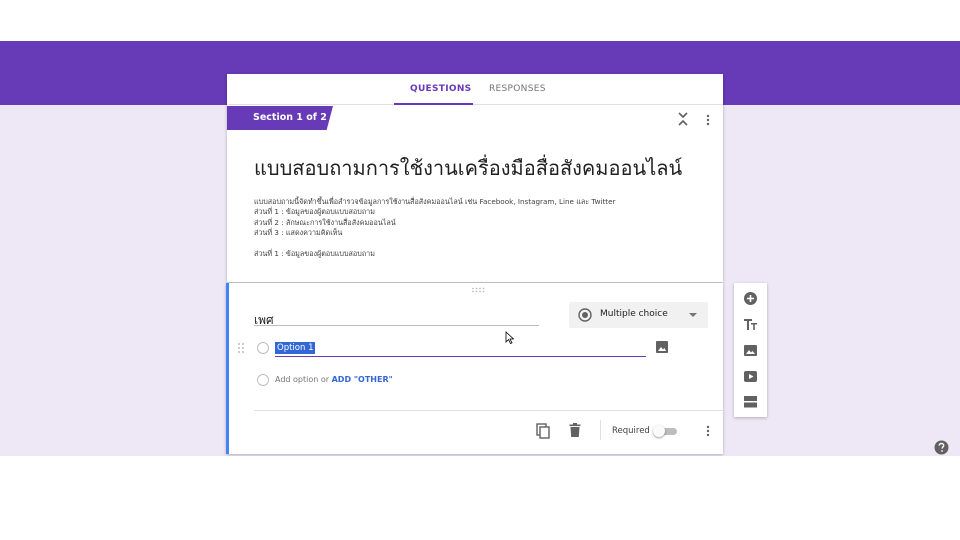  What do you see at coordinates (543, 431) in the screenshot?
I see `duplicate-icon` at bounding box center [543, 431].